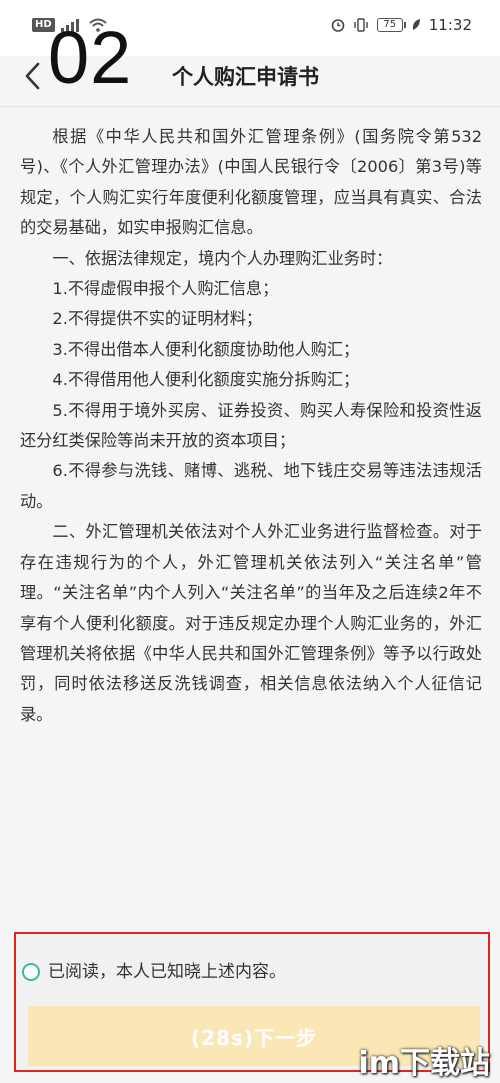 This screenshot has width=500, height=1083. I want to click on page-header: 02 个人购汇申请书, so click(250, 53).